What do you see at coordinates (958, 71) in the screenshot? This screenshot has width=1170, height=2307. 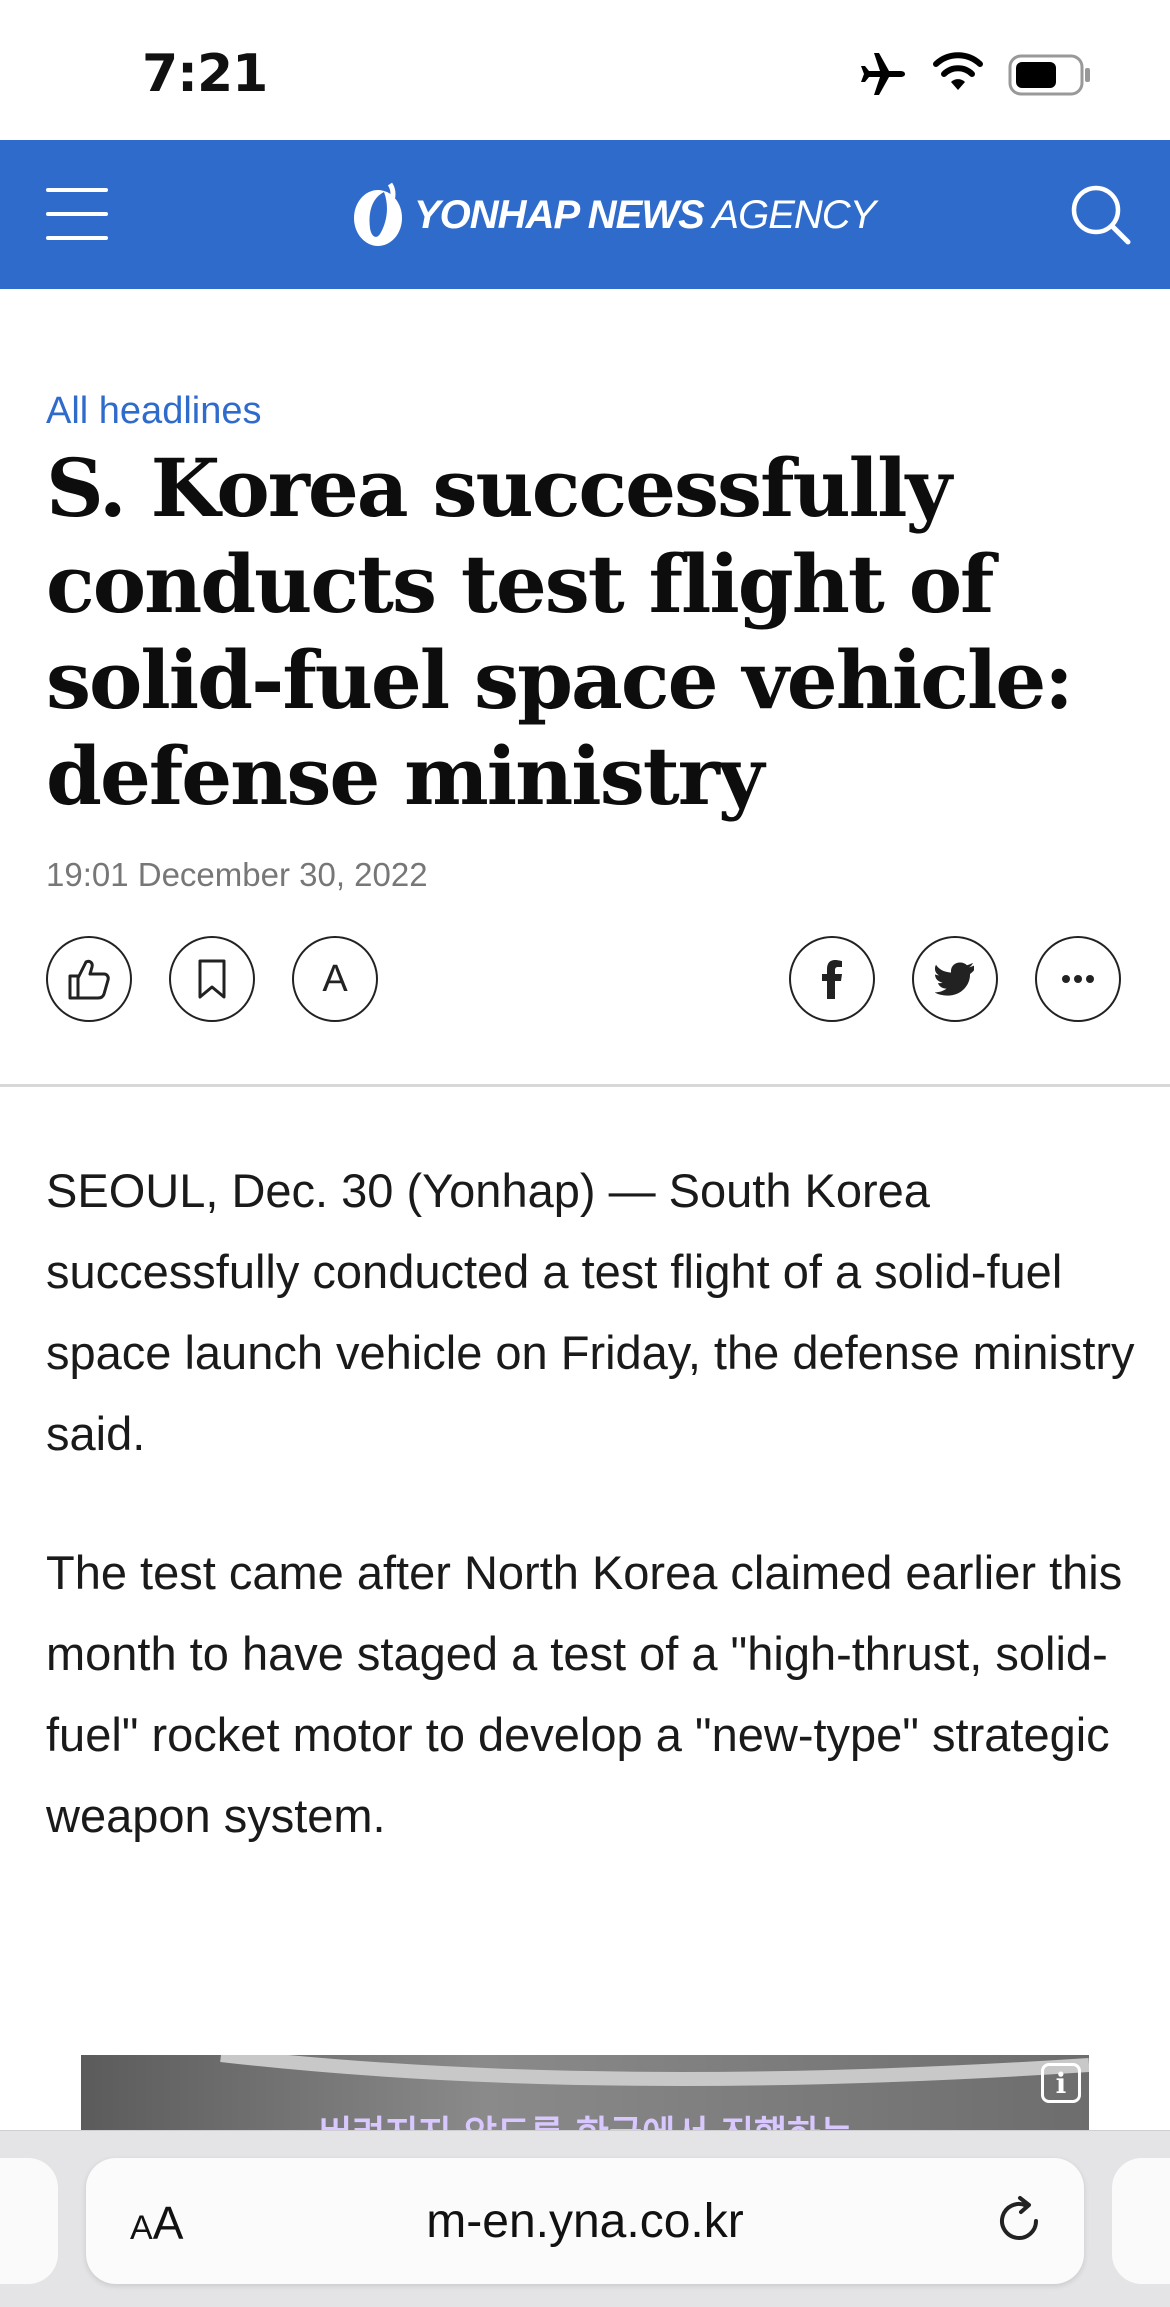 I see `wifi-icon` at bounding box center [958, 71].